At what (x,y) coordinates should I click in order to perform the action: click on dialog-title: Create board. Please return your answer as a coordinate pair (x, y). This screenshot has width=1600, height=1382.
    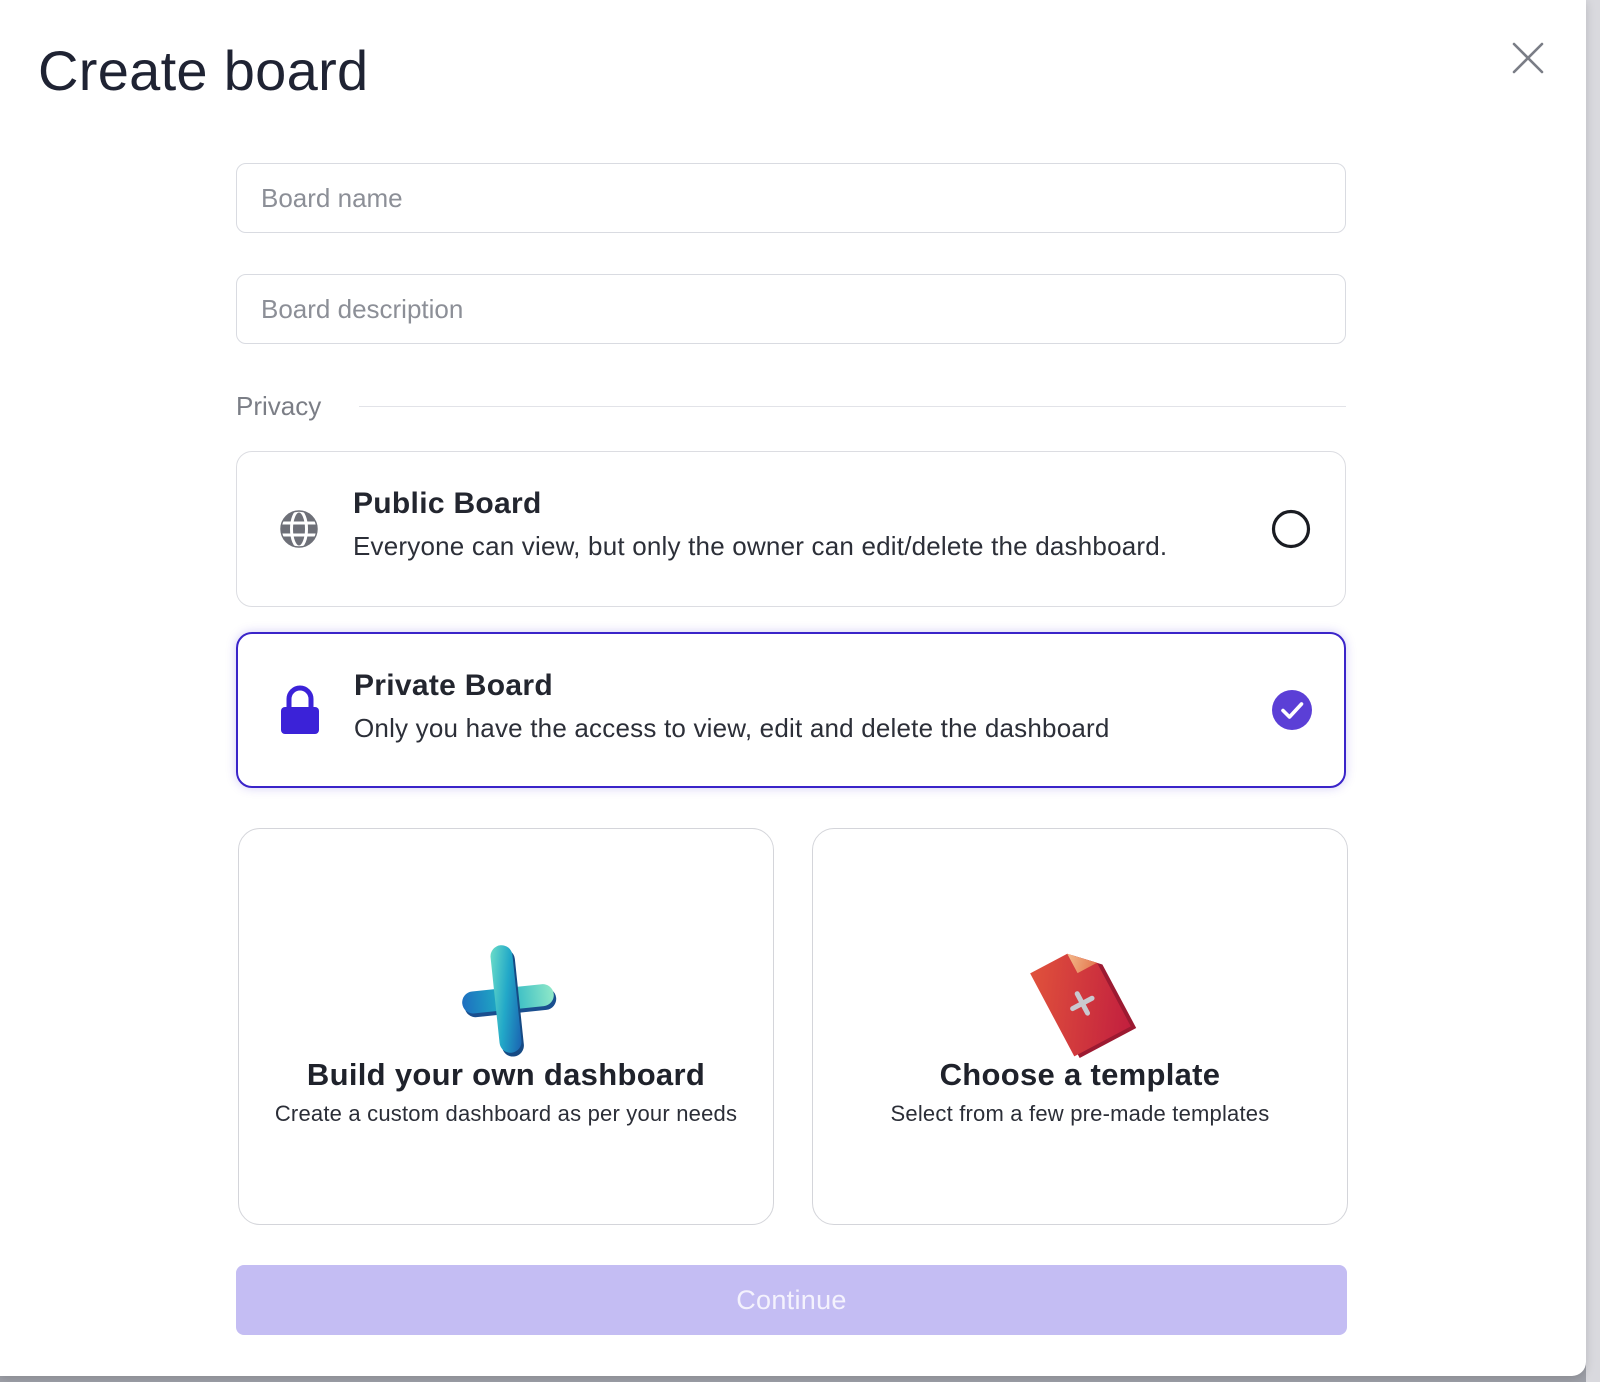
    Looking at the image, I should click on (203, 70).